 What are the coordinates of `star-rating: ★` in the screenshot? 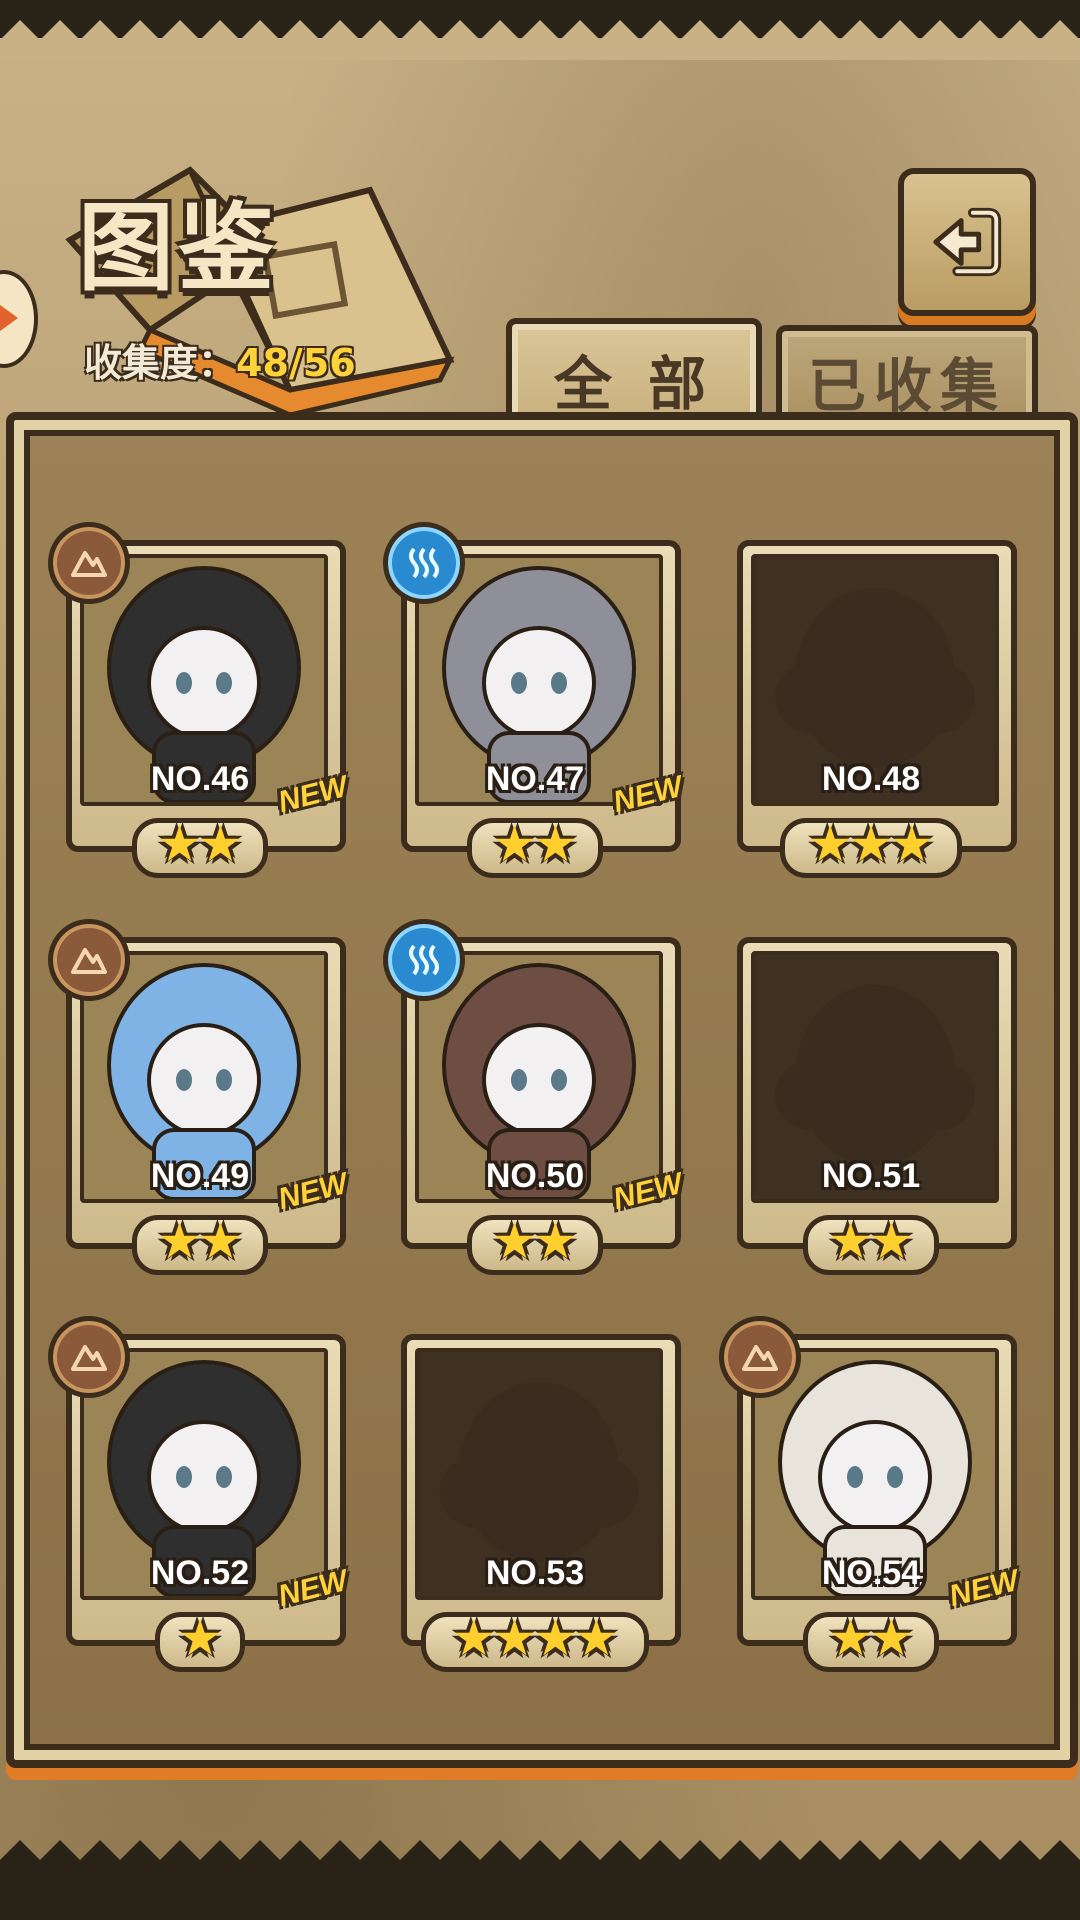 It's located at (200, 1640).